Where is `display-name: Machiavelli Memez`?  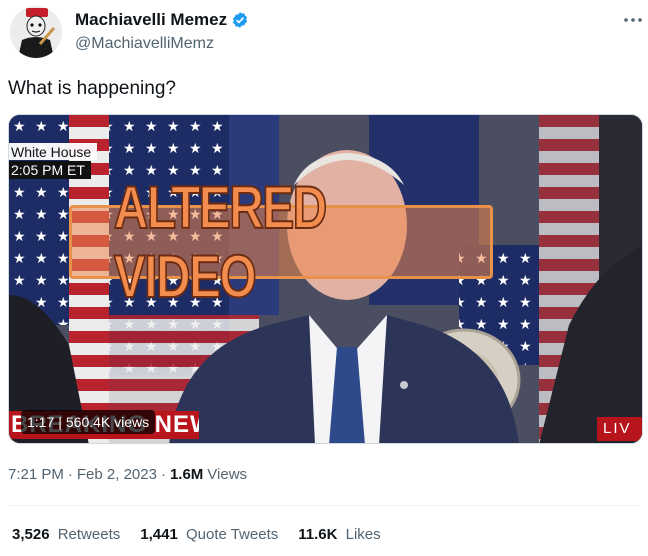
display-name: Machiavelli Memez is located at coordinates (151, 20).